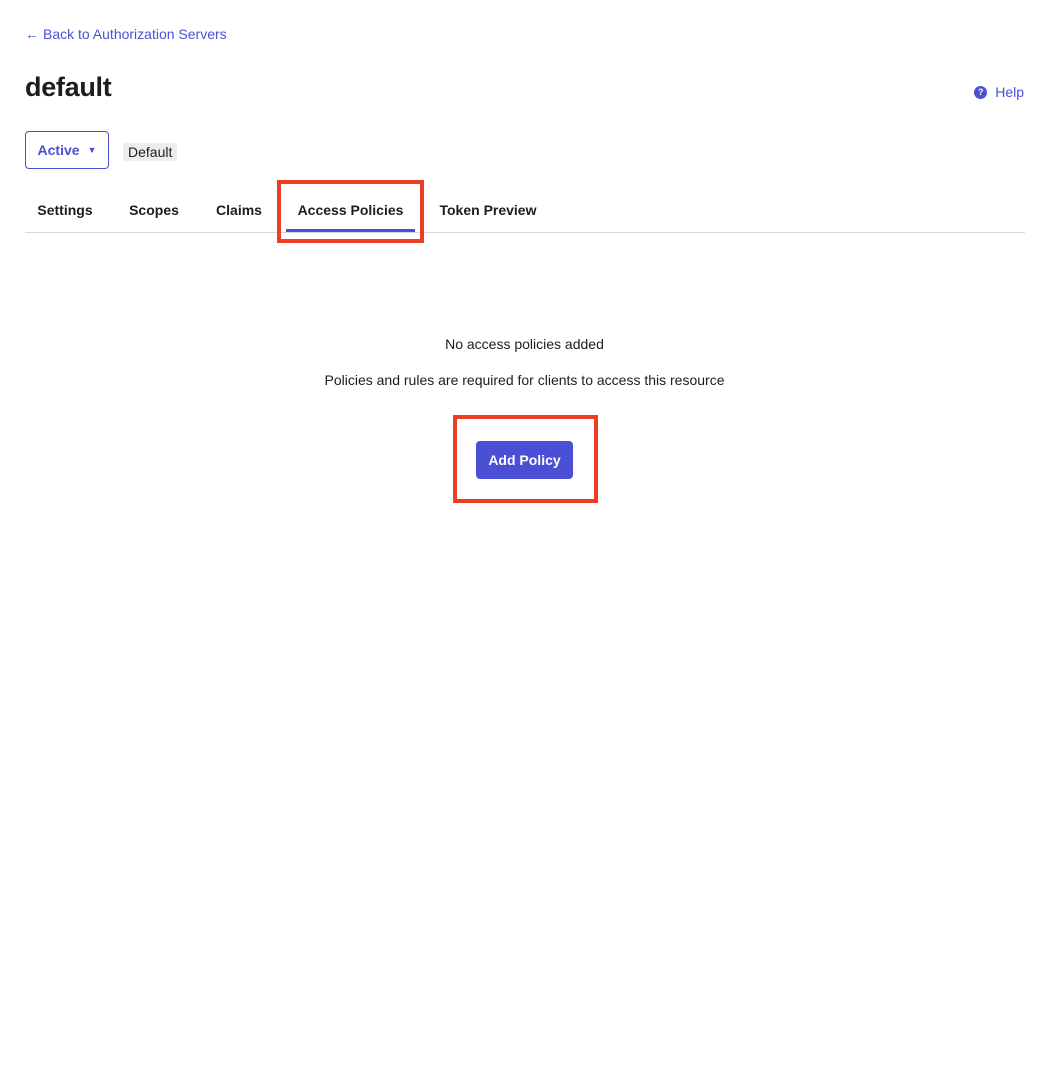 This screenshot has height=1082, width=1055. I want to click on tab-label: Access Policies, so click(350, 210).